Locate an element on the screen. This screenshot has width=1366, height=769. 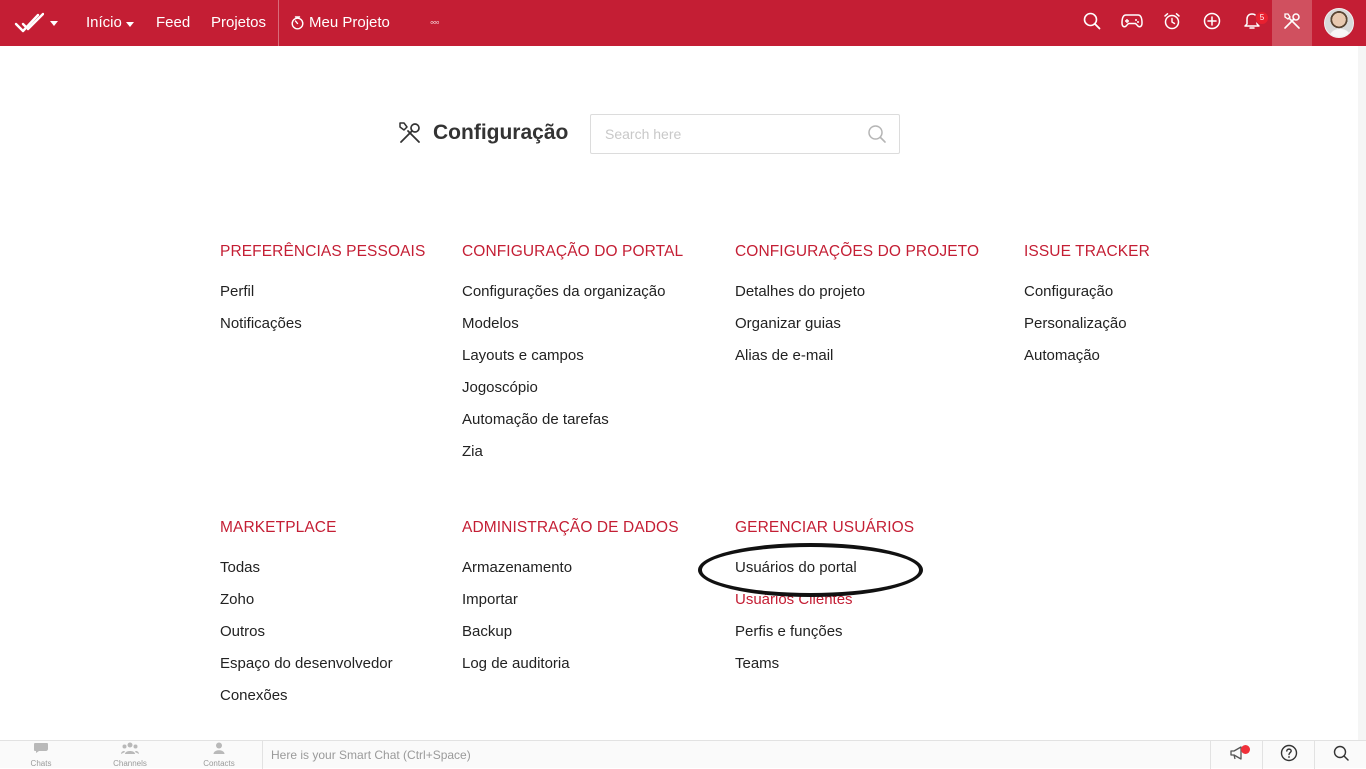
settings-link-storage: Armazenamento is located at coordinates (570, 573).